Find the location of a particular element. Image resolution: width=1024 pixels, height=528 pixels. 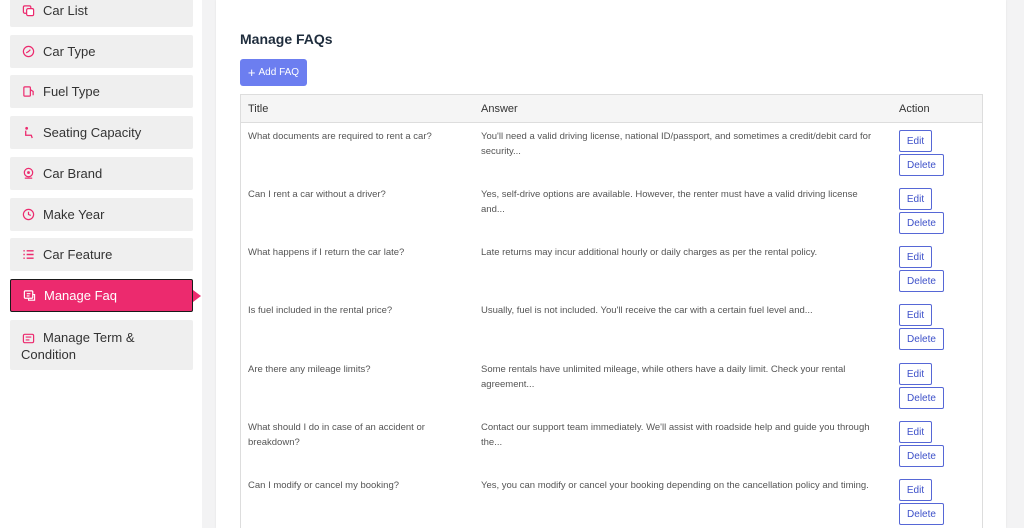

fuel-icon is located at coordinates (28, 92).